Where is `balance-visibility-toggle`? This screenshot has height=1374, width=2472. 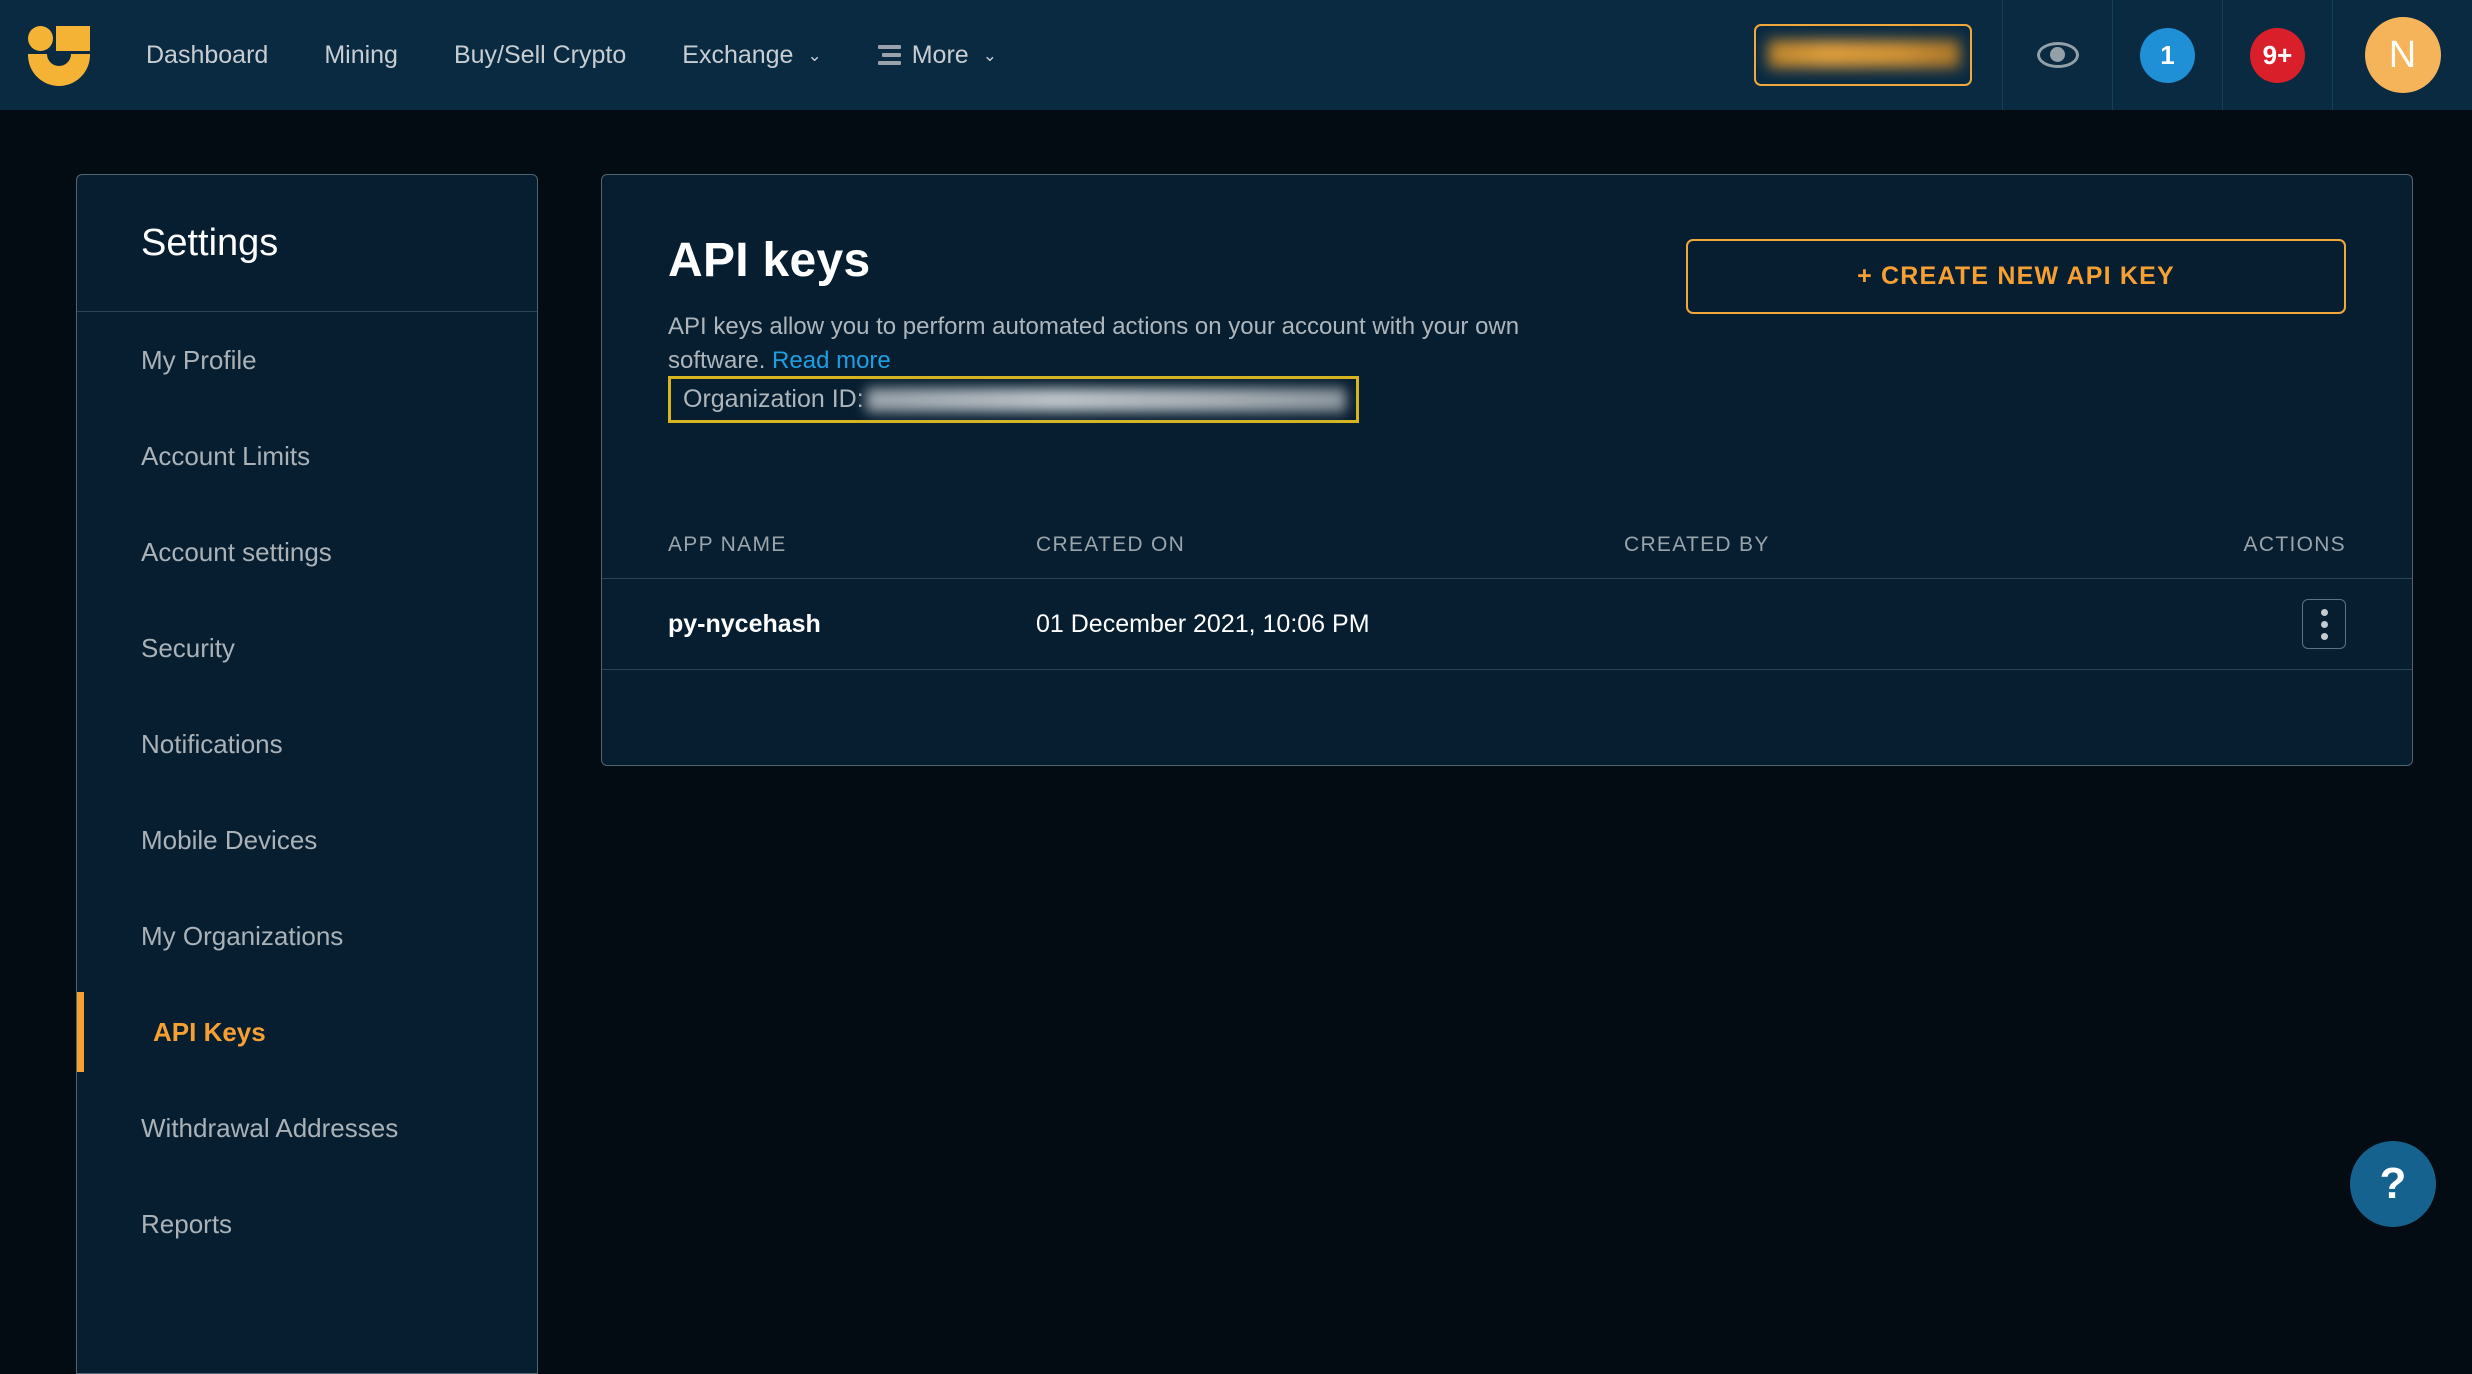 balance-visibility-toggle is located at coordinates (2057, 55).